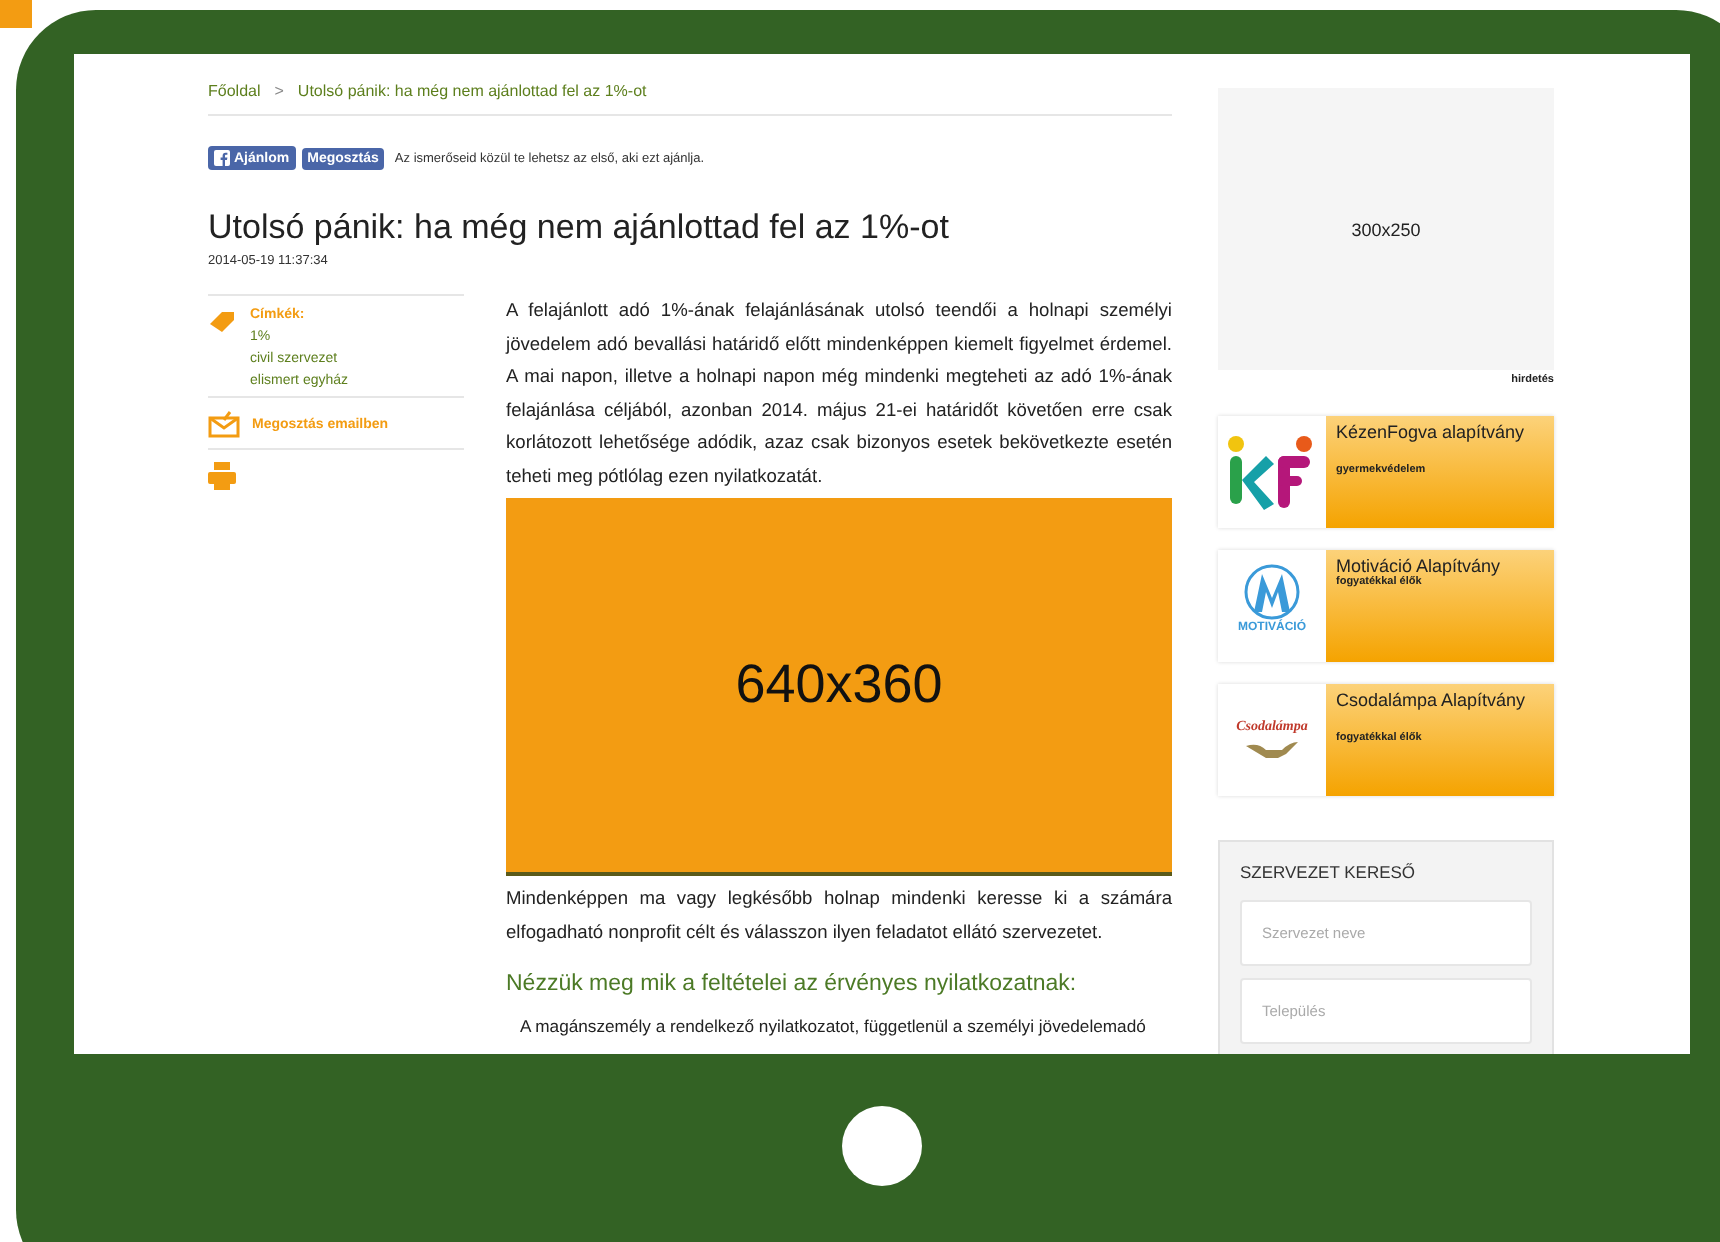 This screenshot has width=1720, height=1242. Describe the element at coordinates (839, 685) in the screenshot. I see `placeholder-size: 640x360` at that location.